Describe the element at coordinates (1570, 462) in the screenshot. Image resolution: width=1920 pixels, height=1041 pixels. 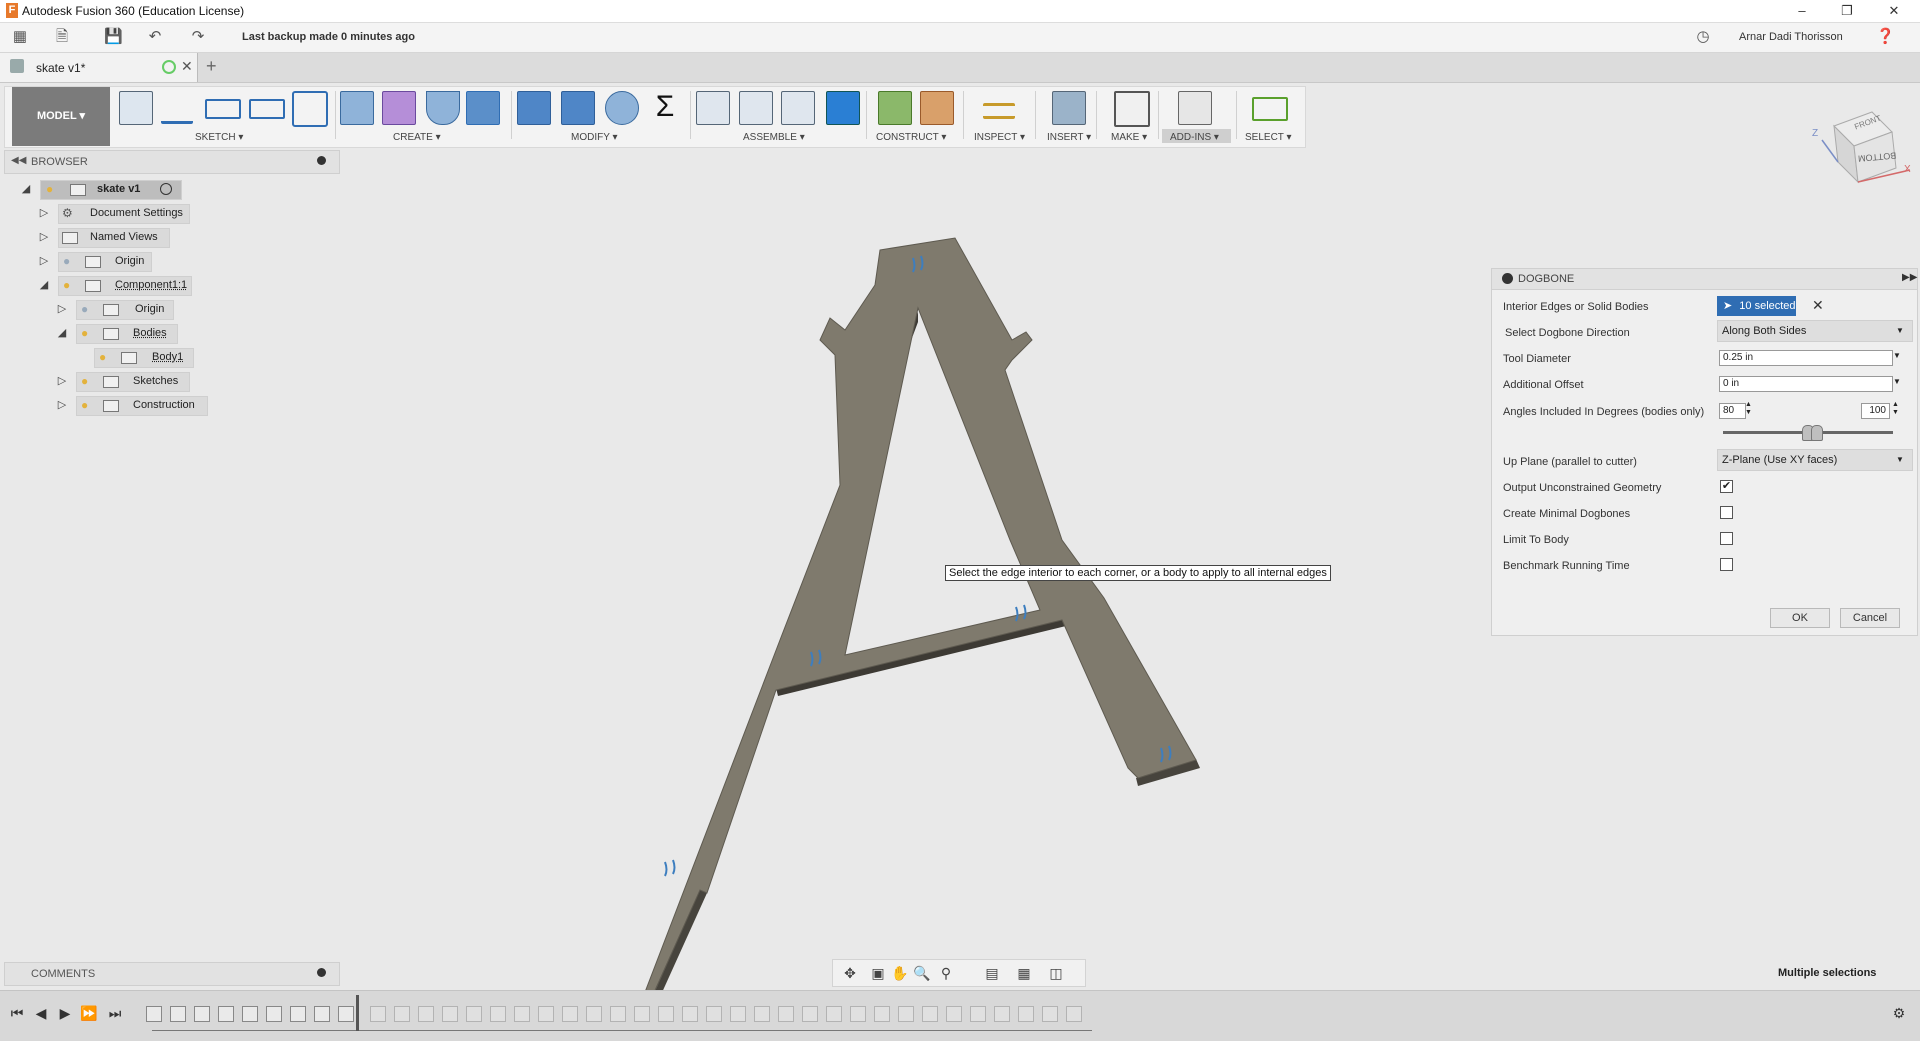
I see `up-plane-label: Up Plane (parallel to cutter)` at that location.